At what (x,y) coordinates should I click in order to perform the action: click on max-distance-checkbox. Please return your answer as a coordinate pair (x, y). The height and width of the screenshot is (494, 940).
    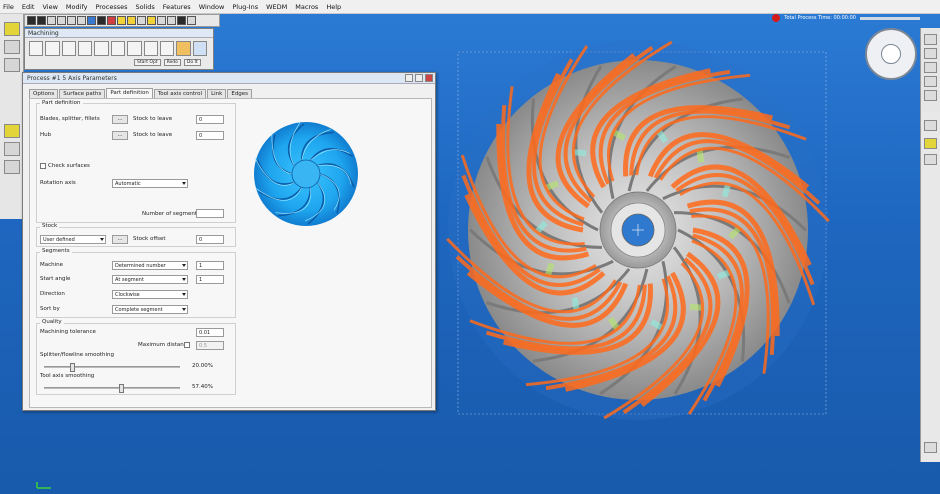
    Looking at the image, I should click on (187, 345).